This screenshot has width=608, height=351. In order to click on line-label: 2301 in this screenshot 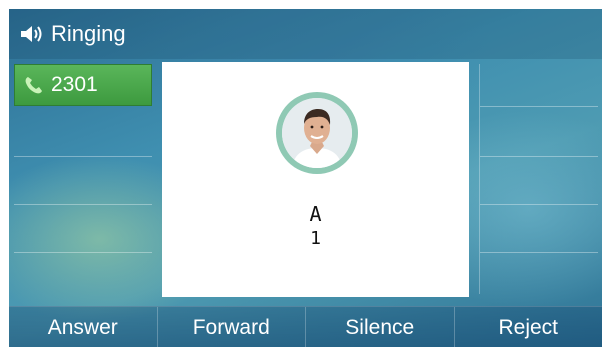, I will do `click(74, 84)`.